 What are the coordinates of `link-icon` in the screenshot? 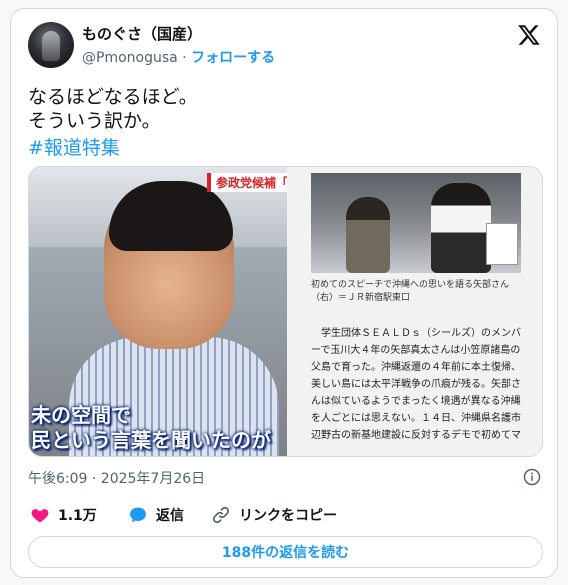 It's located at (221, 515).